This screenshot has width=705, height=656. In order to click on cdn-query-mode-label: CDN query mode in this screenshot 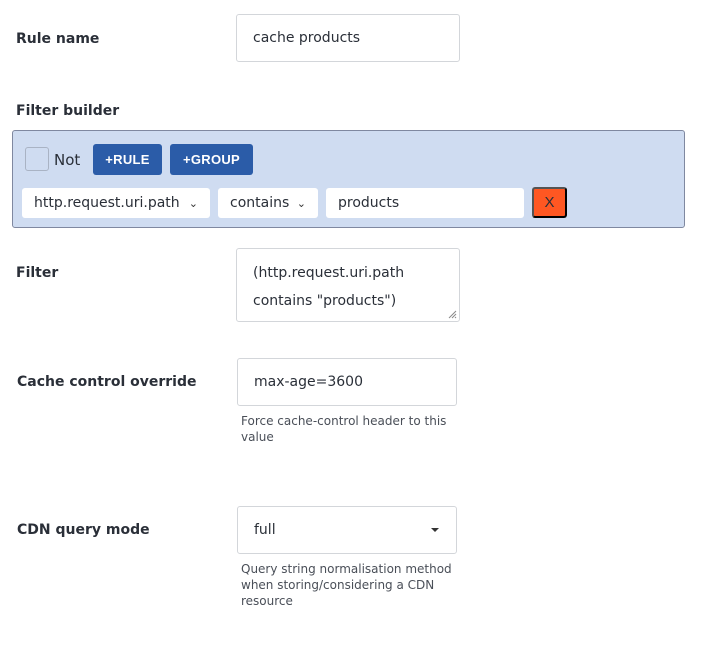, I will do `click(83, 530)`.